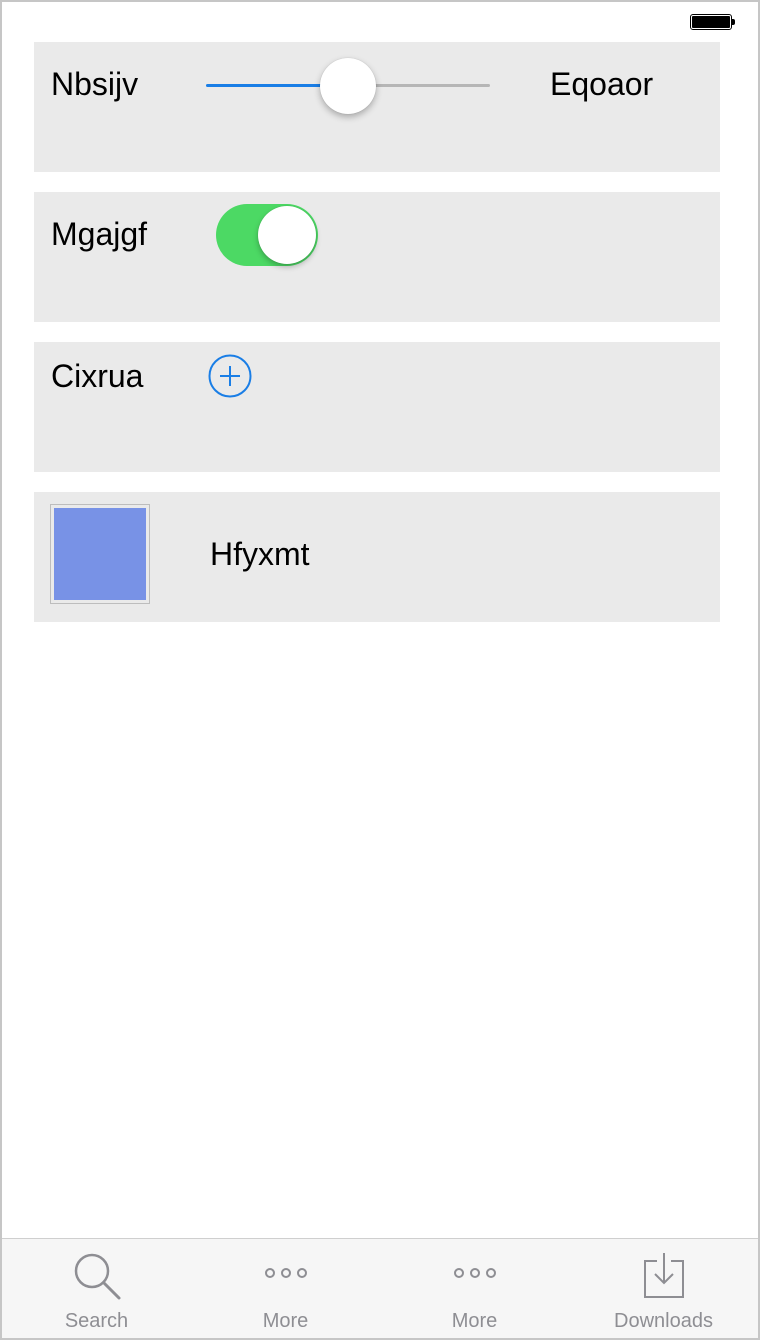  I want to click on slider-value-label: Eqoaor, so click(602, 84).